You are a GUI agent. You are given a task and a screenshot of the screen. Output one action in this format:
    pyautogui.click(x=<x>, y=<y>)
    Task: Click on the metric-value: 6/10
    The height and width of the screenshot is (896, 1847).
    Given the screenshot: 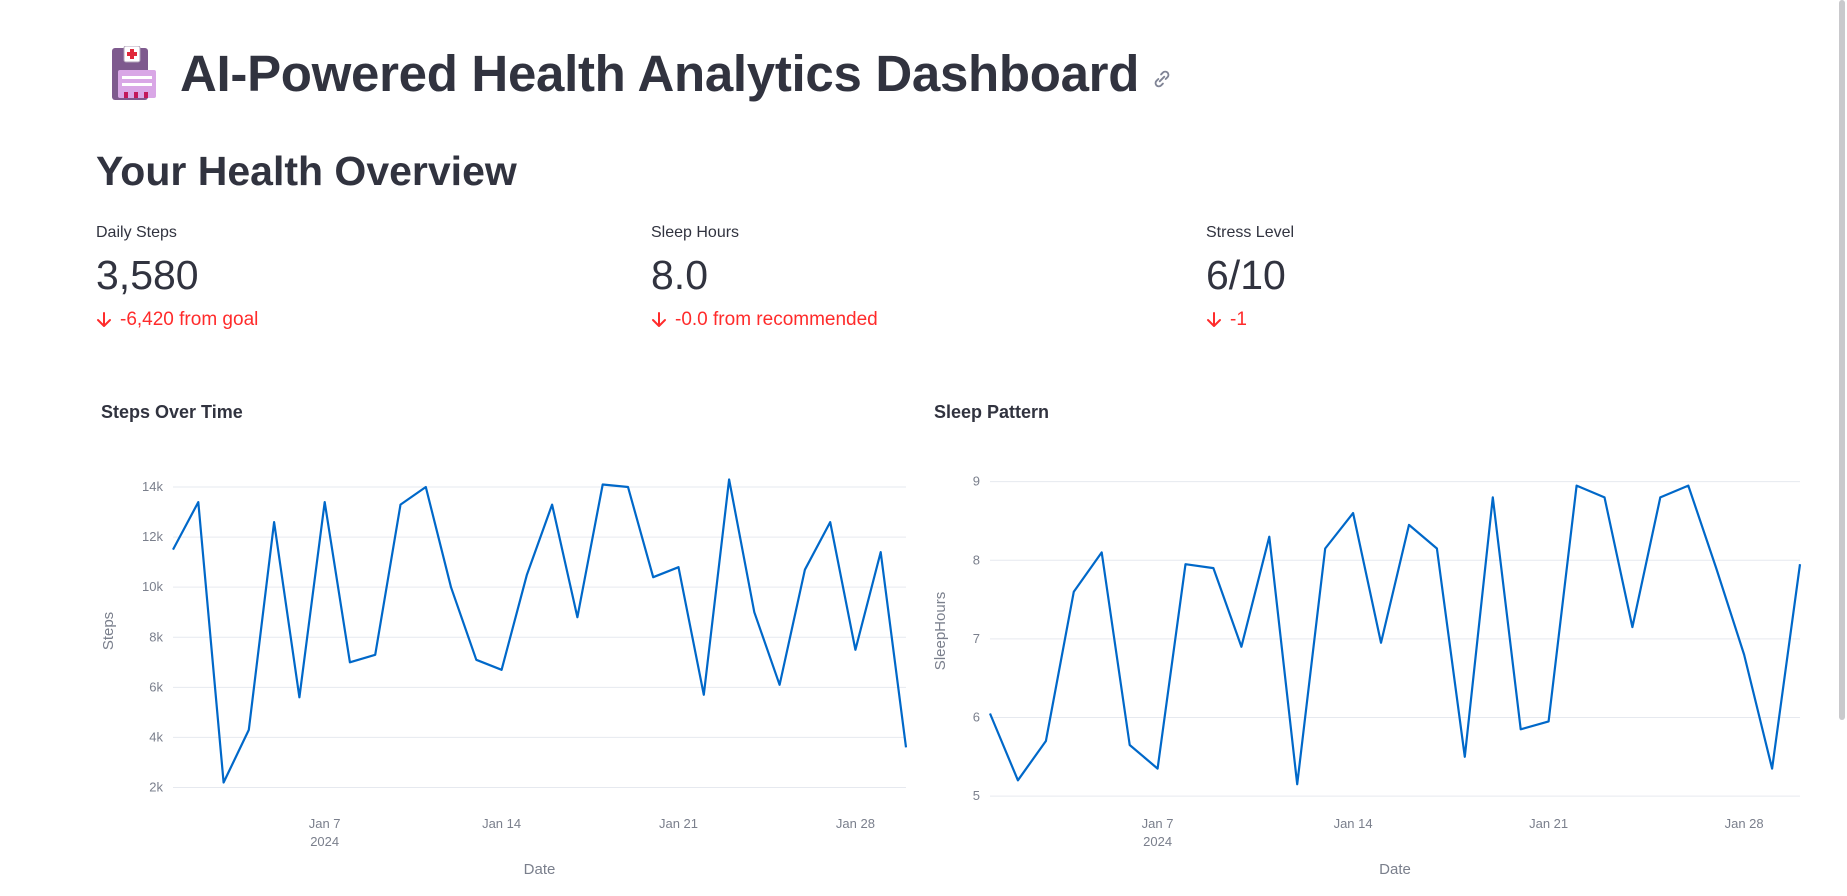 What is the action you would take?
    pyautogui.click(x=1246, y=275)
    